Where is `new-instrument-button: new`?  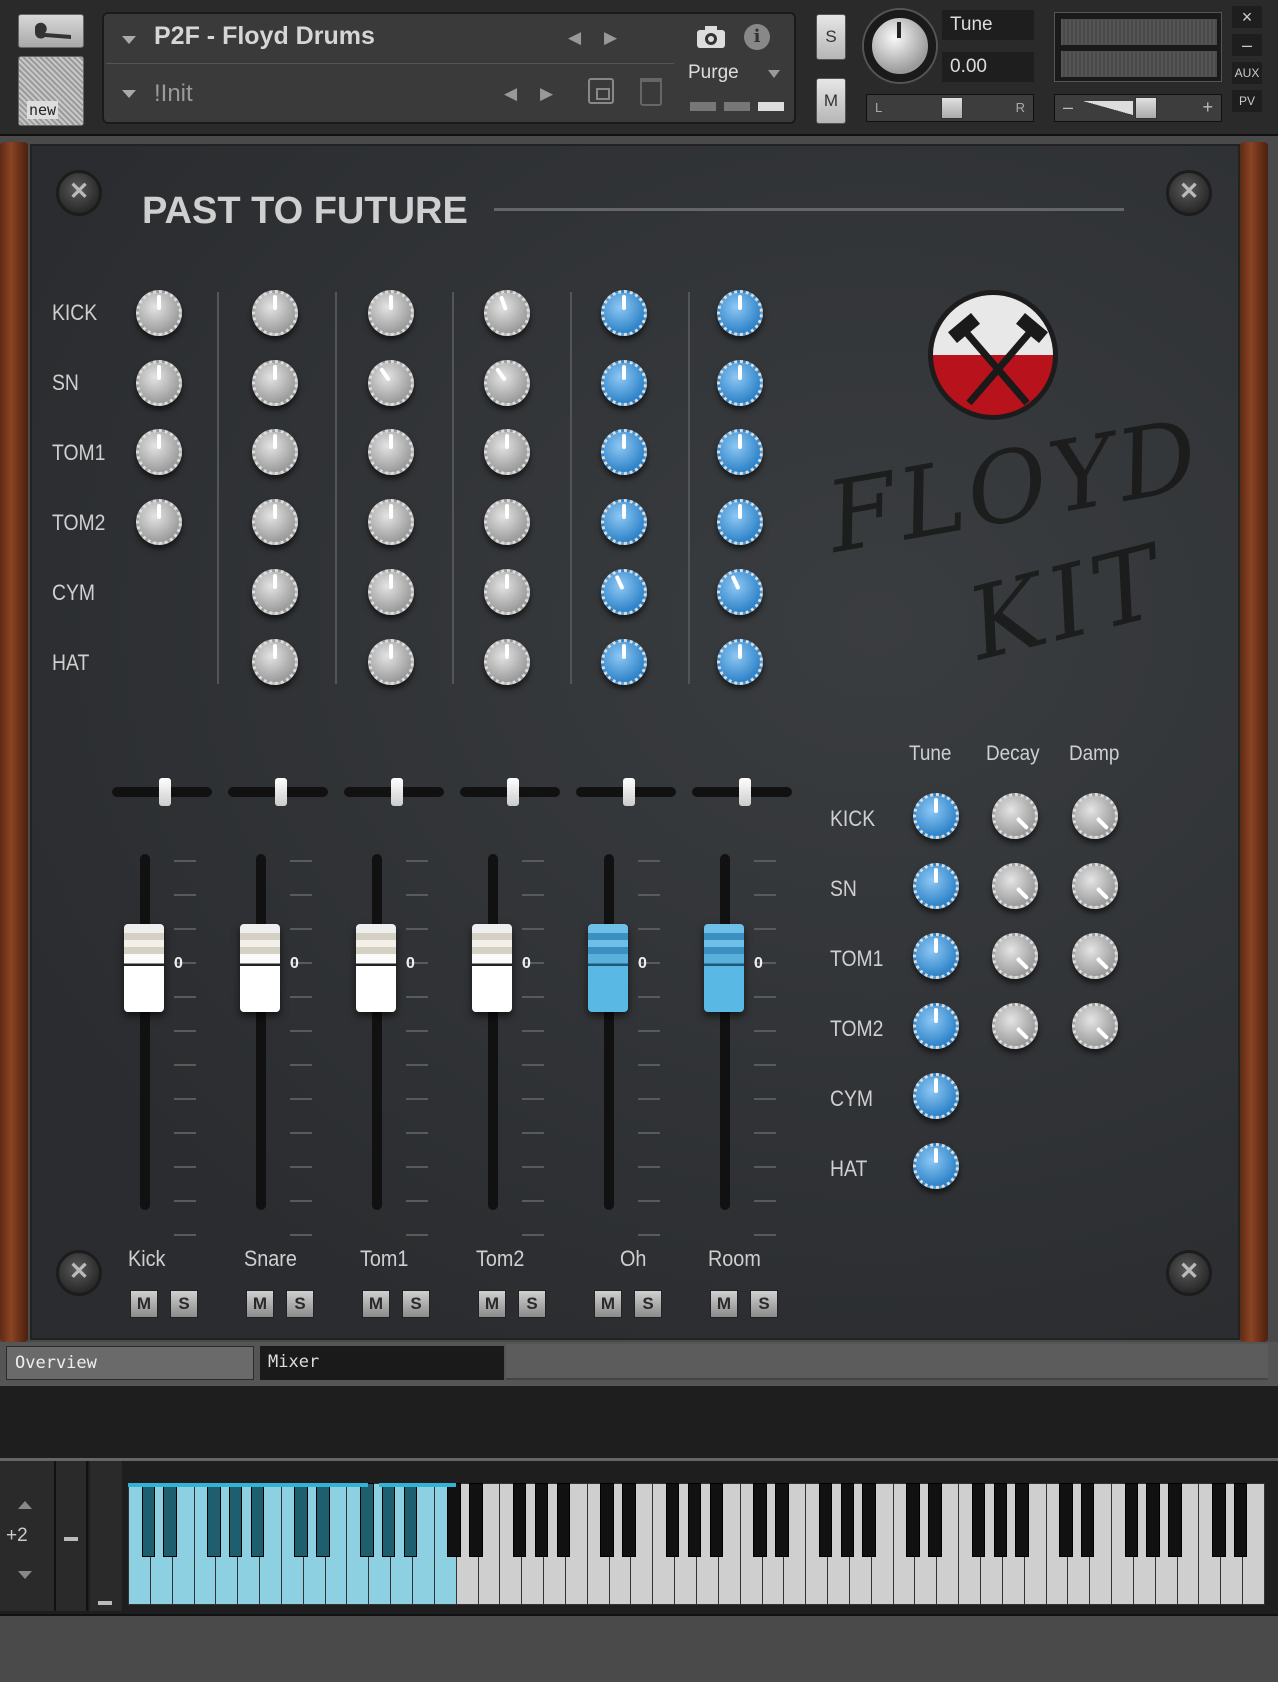
new-instrument-button: new is located at coordinates (51, 91).